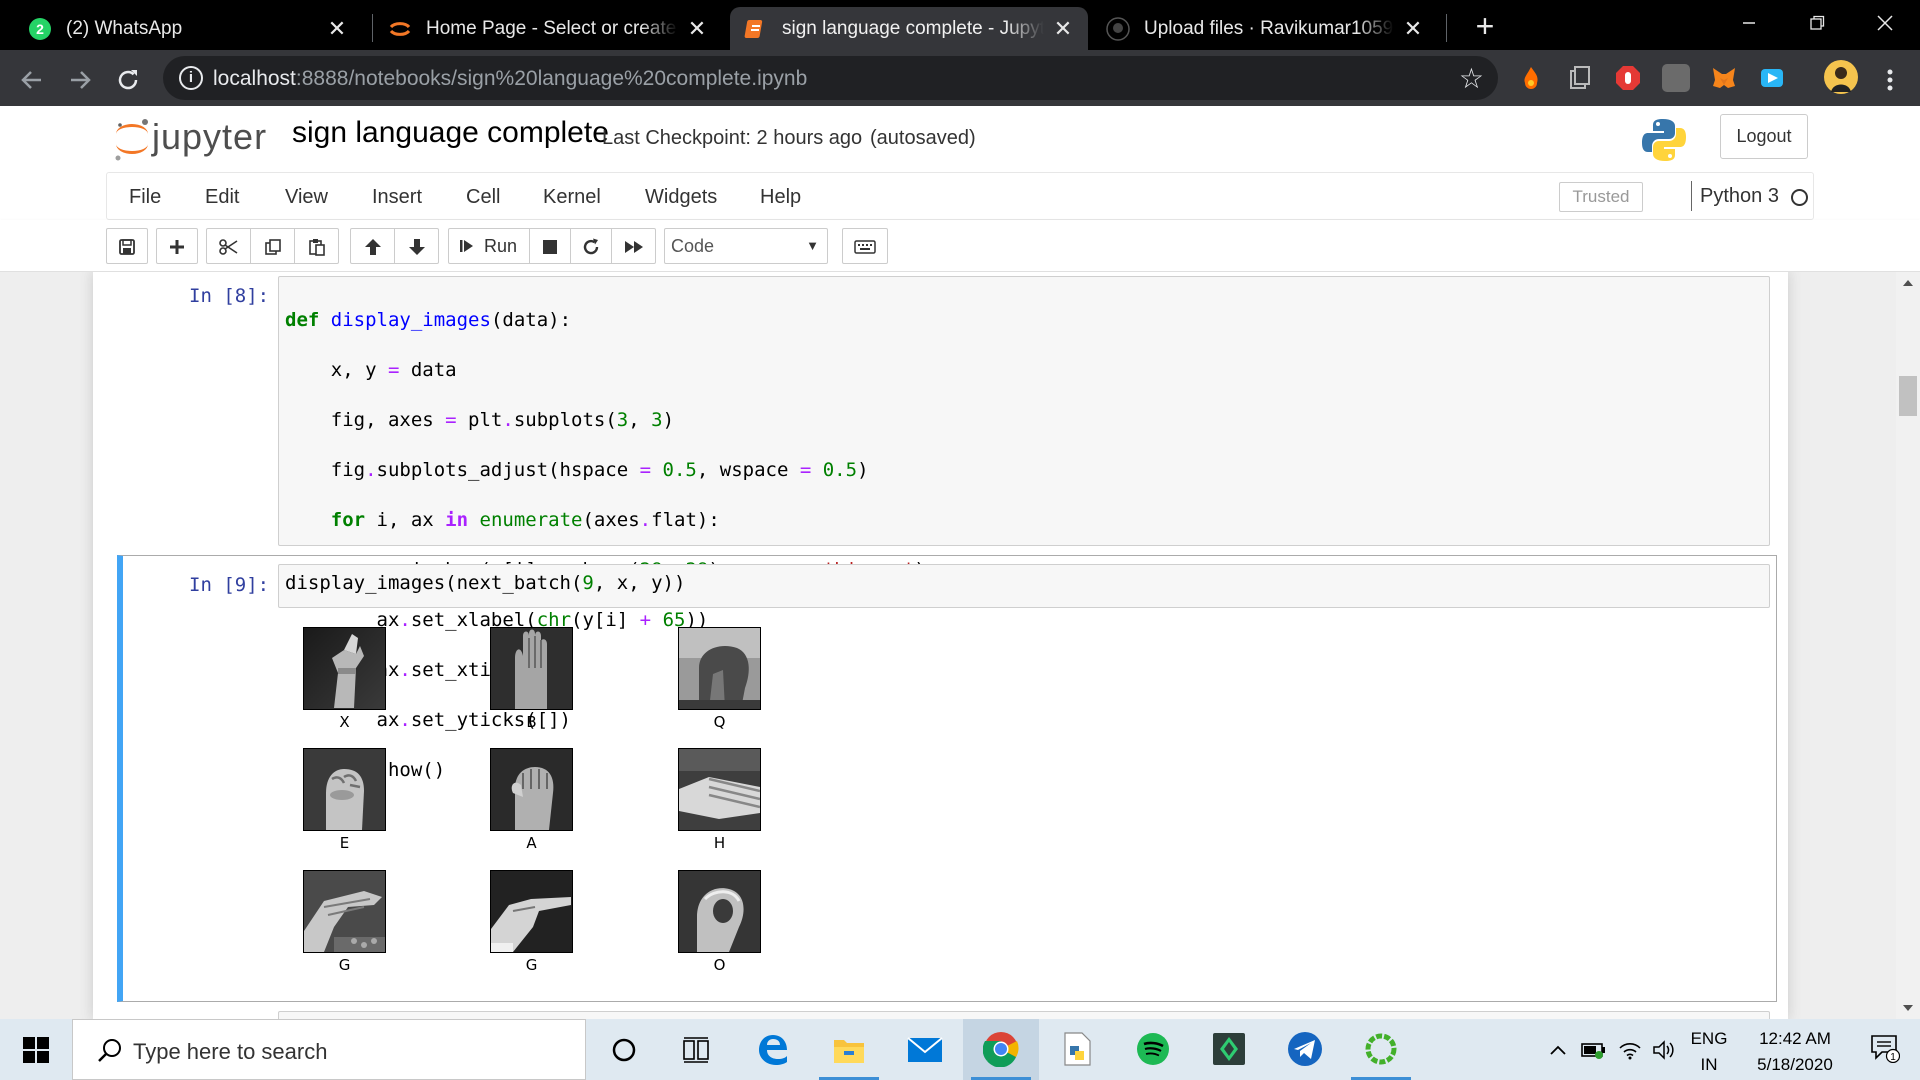  I want to click on extension-copy-icon, so click(1580, 78).